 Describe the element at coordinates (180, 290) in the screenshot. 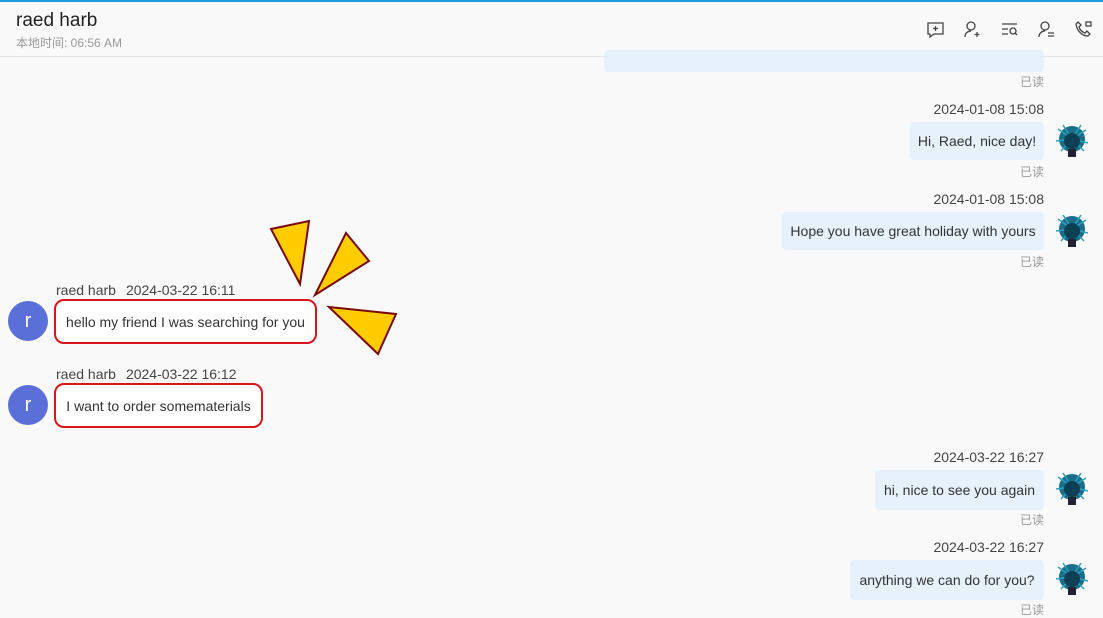

I see `message-time: 2024-03-22 16:11` at that location.